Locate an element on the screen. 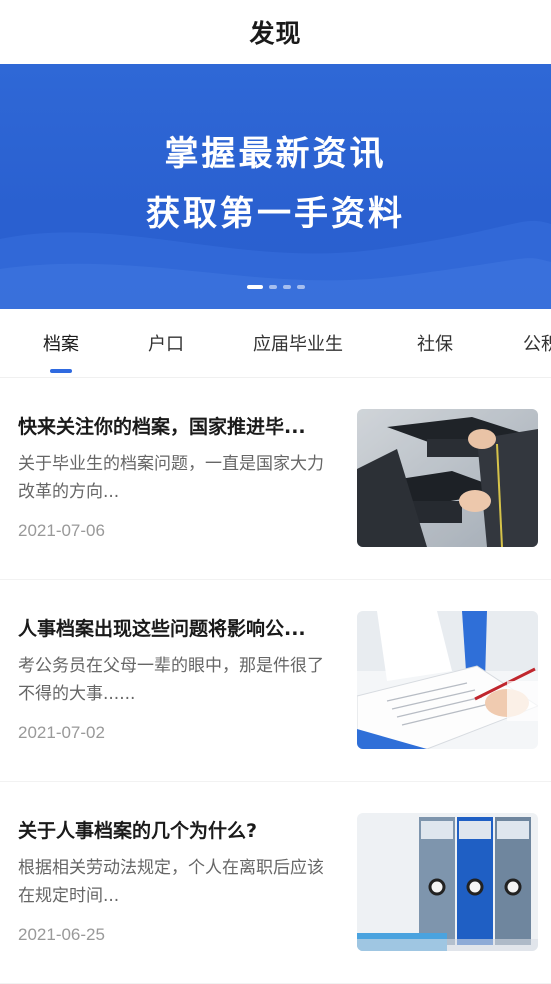  carousel-indicator is located at coordinates (275, 287).